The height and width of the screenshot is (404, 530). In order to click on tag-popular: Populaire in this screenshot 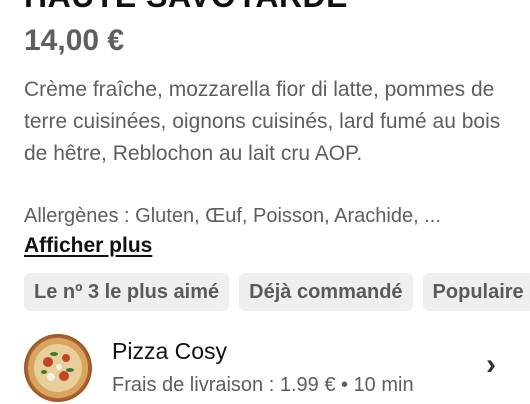, I will do `click(476, 292)`.